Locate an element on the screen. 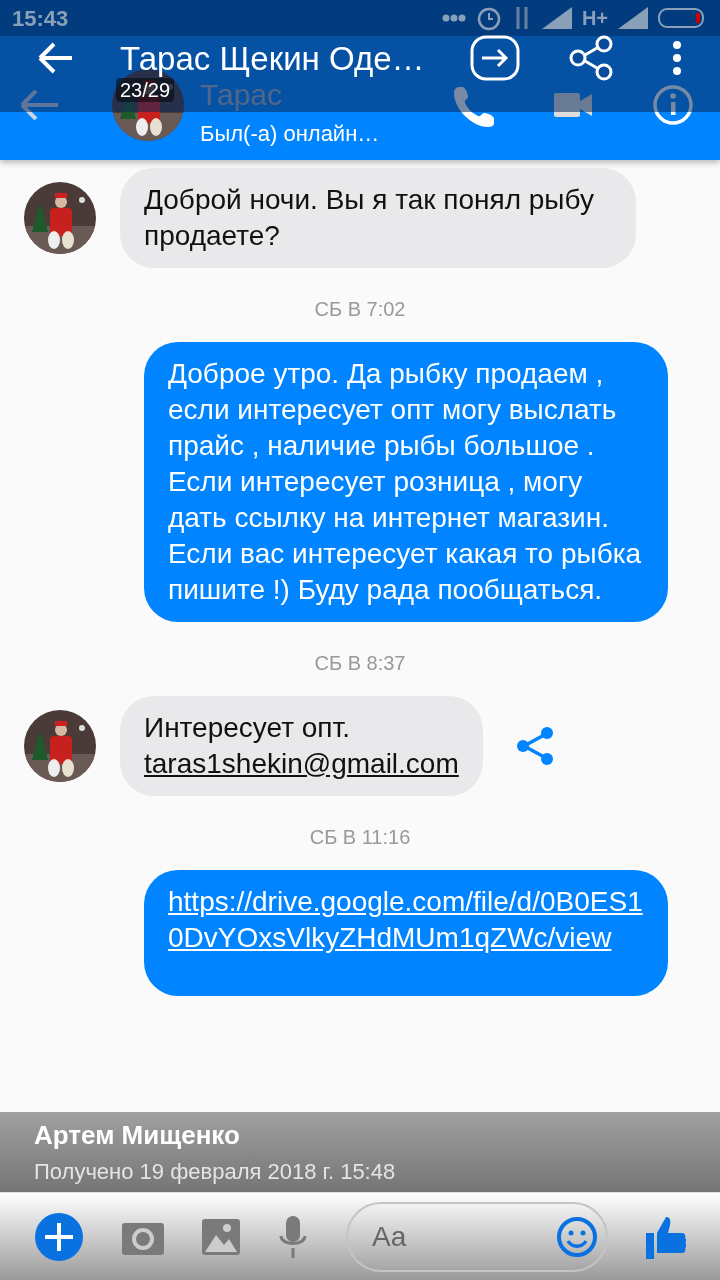 The width and height of the screenshot is (720, 1280). alarm-icon is located at coordinates (488, 18).